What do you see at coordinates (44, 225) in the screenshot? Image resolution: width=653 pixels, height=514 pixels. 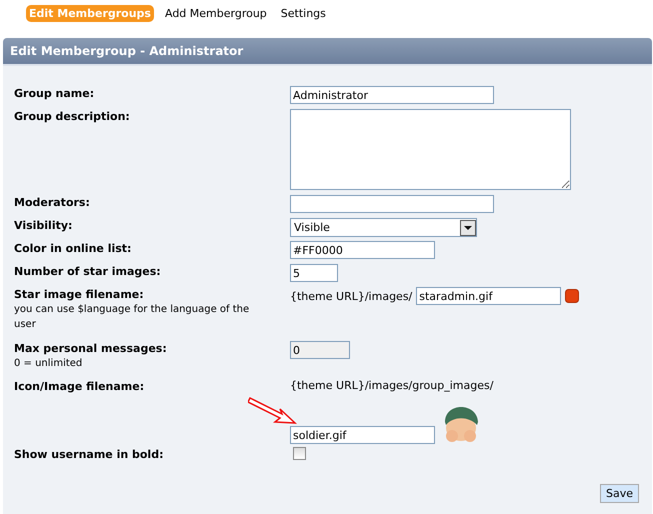 I see `field-label: Visibility:` at bounding box center [44, 225].